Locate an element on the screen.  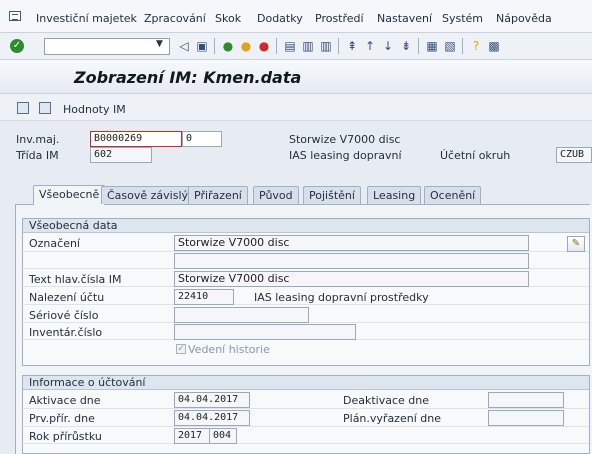
nalezeni-uctu-label: Nalezení účtu is located at coordinates (67, 297).